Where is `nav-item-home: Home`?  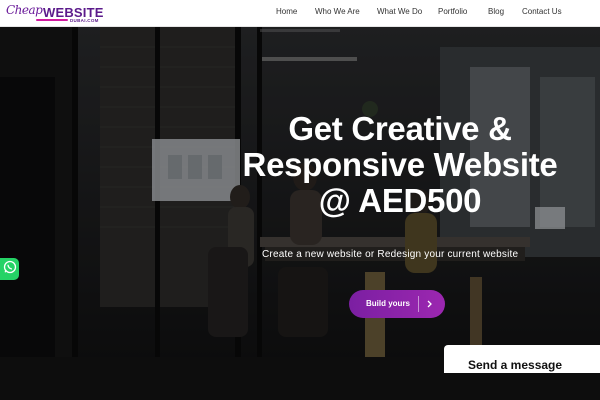 nav-item-home: Home is located at coordinates (286, 11).